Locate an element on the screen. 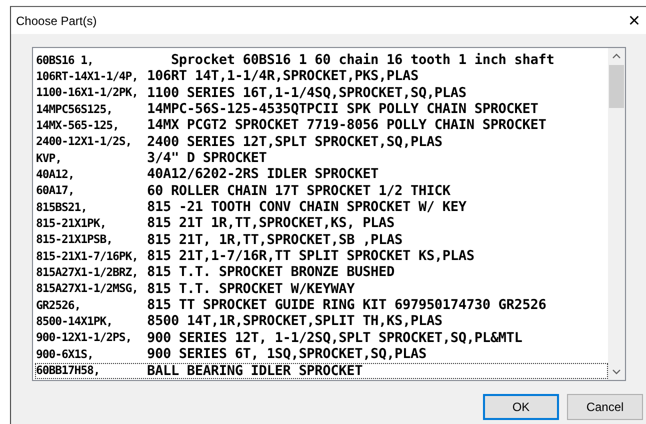 This screenshot has width=646, height=424. part-description: 815 T.T. SPROCKET BRONZE BUSHED is located at coordinates (271, 272).